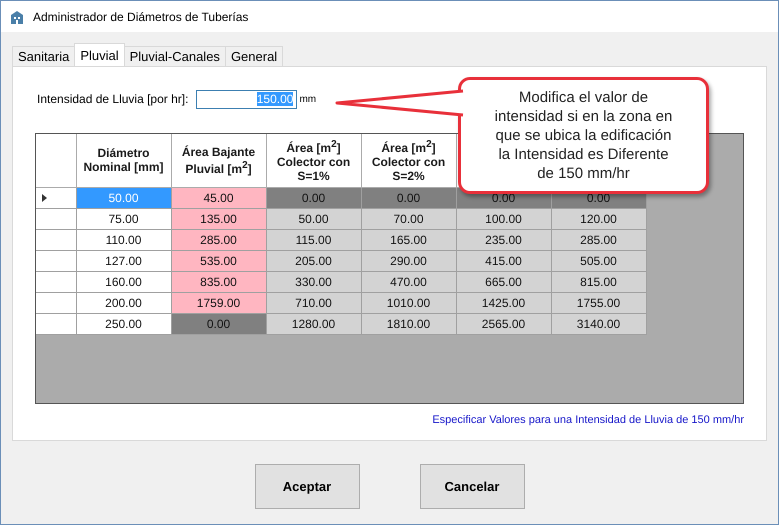 The width and height of the screenshot is (779, 525). I want to click on table-cell: 205.00, so click(313, 260).